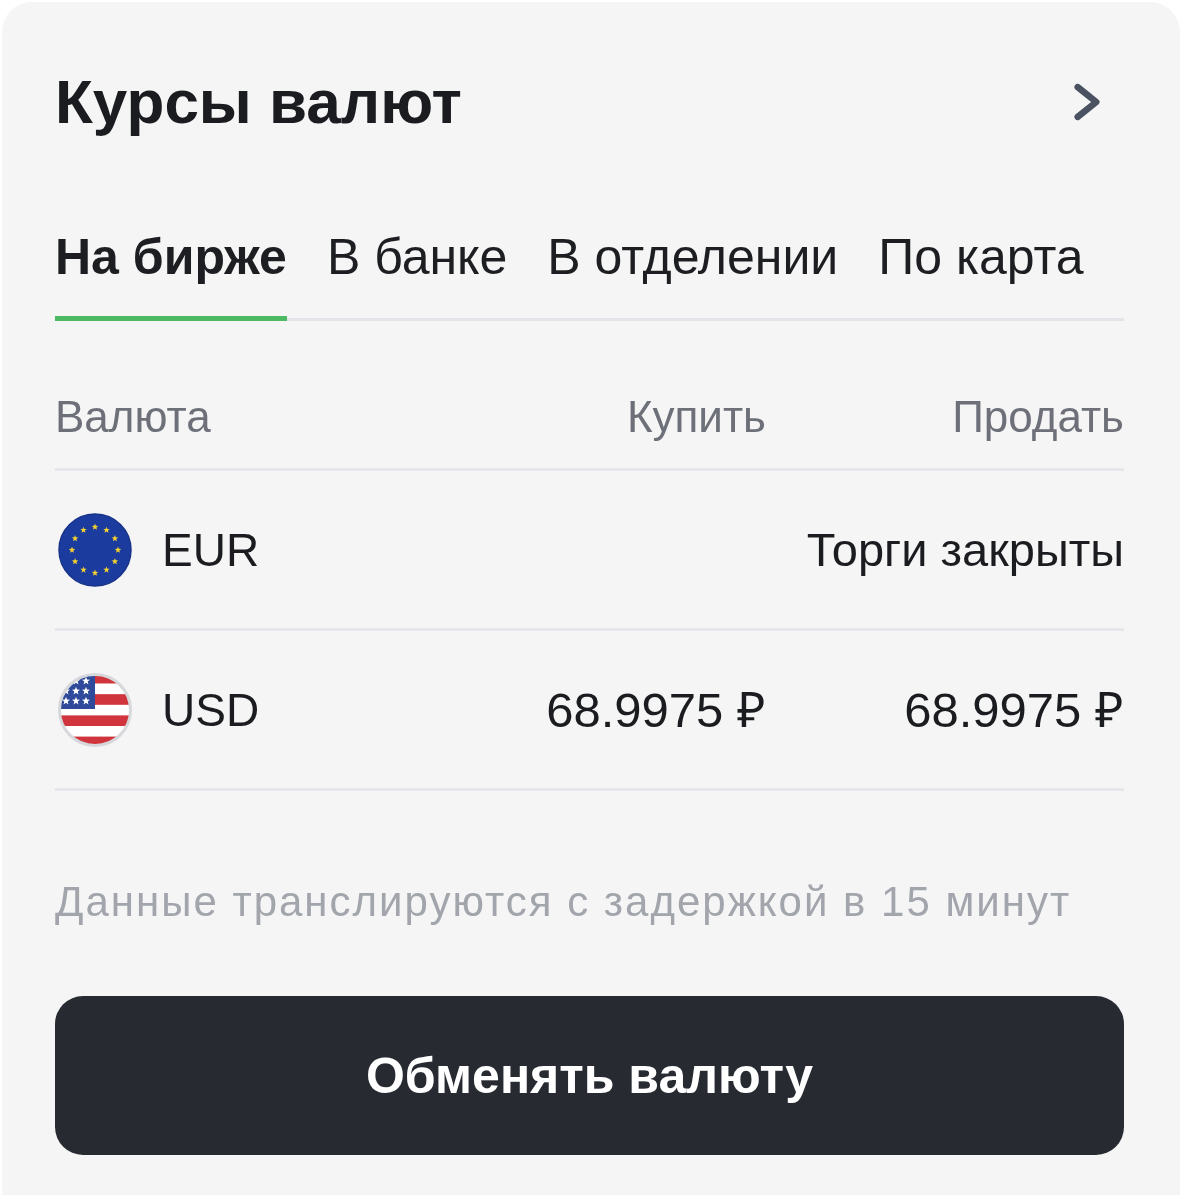 The height and width of the screenshot is (1195, 1183). What do you see at coordinates (133, 417) in the screenshot?
I see `column-header: Валюта` at bounding box center [133, 417].